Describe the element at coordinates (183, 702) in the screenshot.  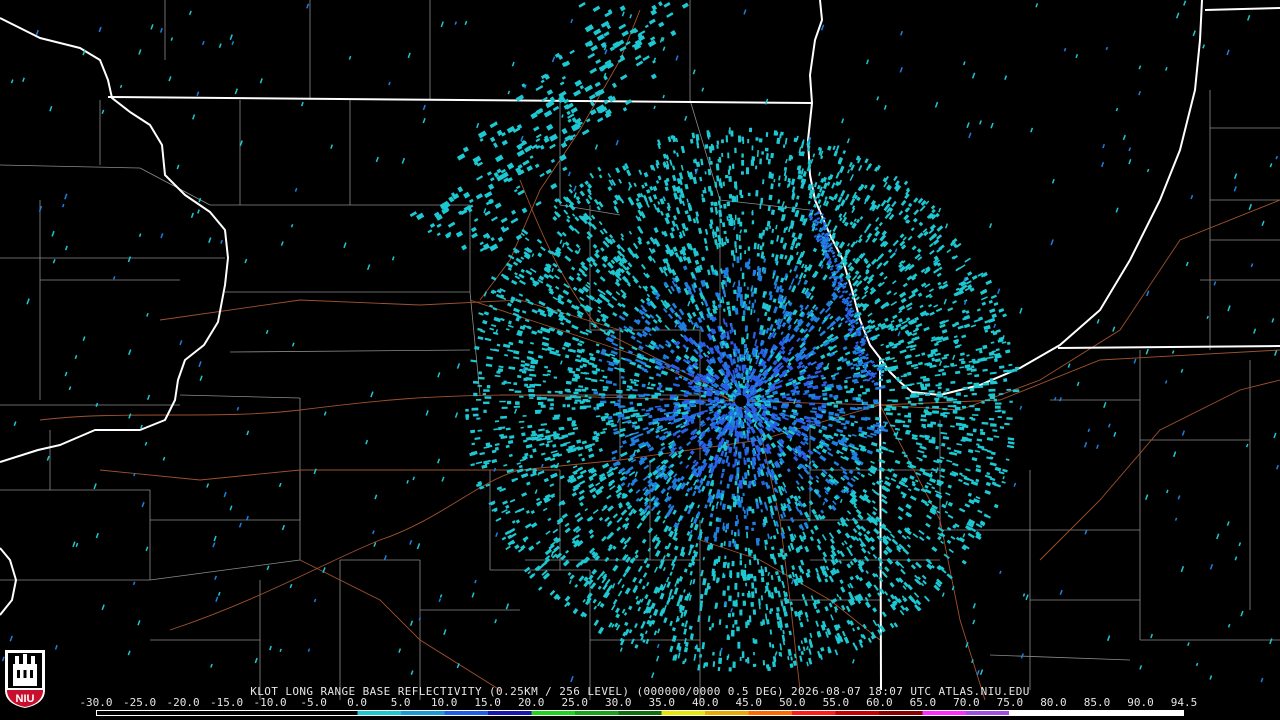
I see `colorbar-tick-label: -20.0` at that location.